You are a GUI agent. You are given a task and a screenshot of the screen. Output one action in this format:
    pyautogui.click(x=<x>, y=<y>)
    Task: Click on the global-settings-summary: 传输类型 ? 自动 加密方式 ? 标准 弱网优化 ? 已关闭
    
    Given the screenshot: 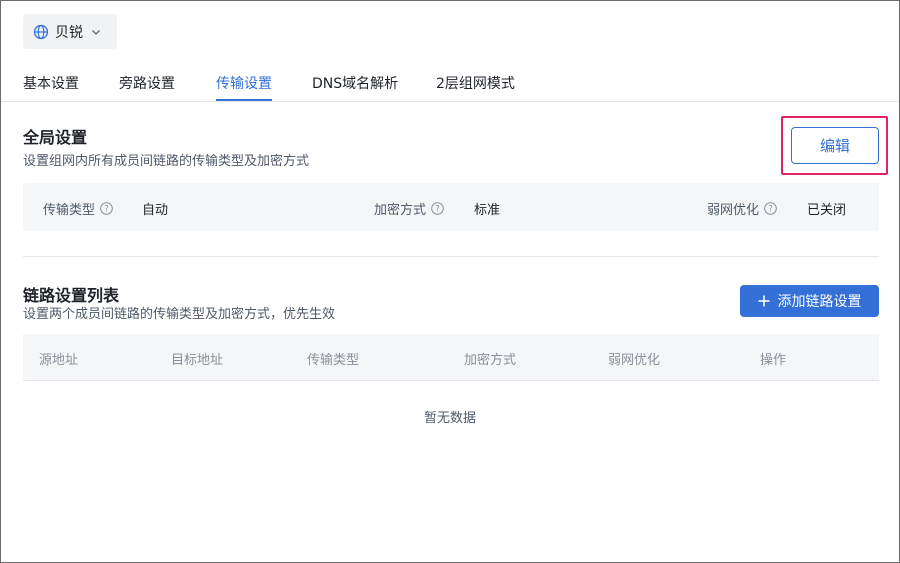 What is the action you would take?
    pyautogui.click(x=451, y=207)
    